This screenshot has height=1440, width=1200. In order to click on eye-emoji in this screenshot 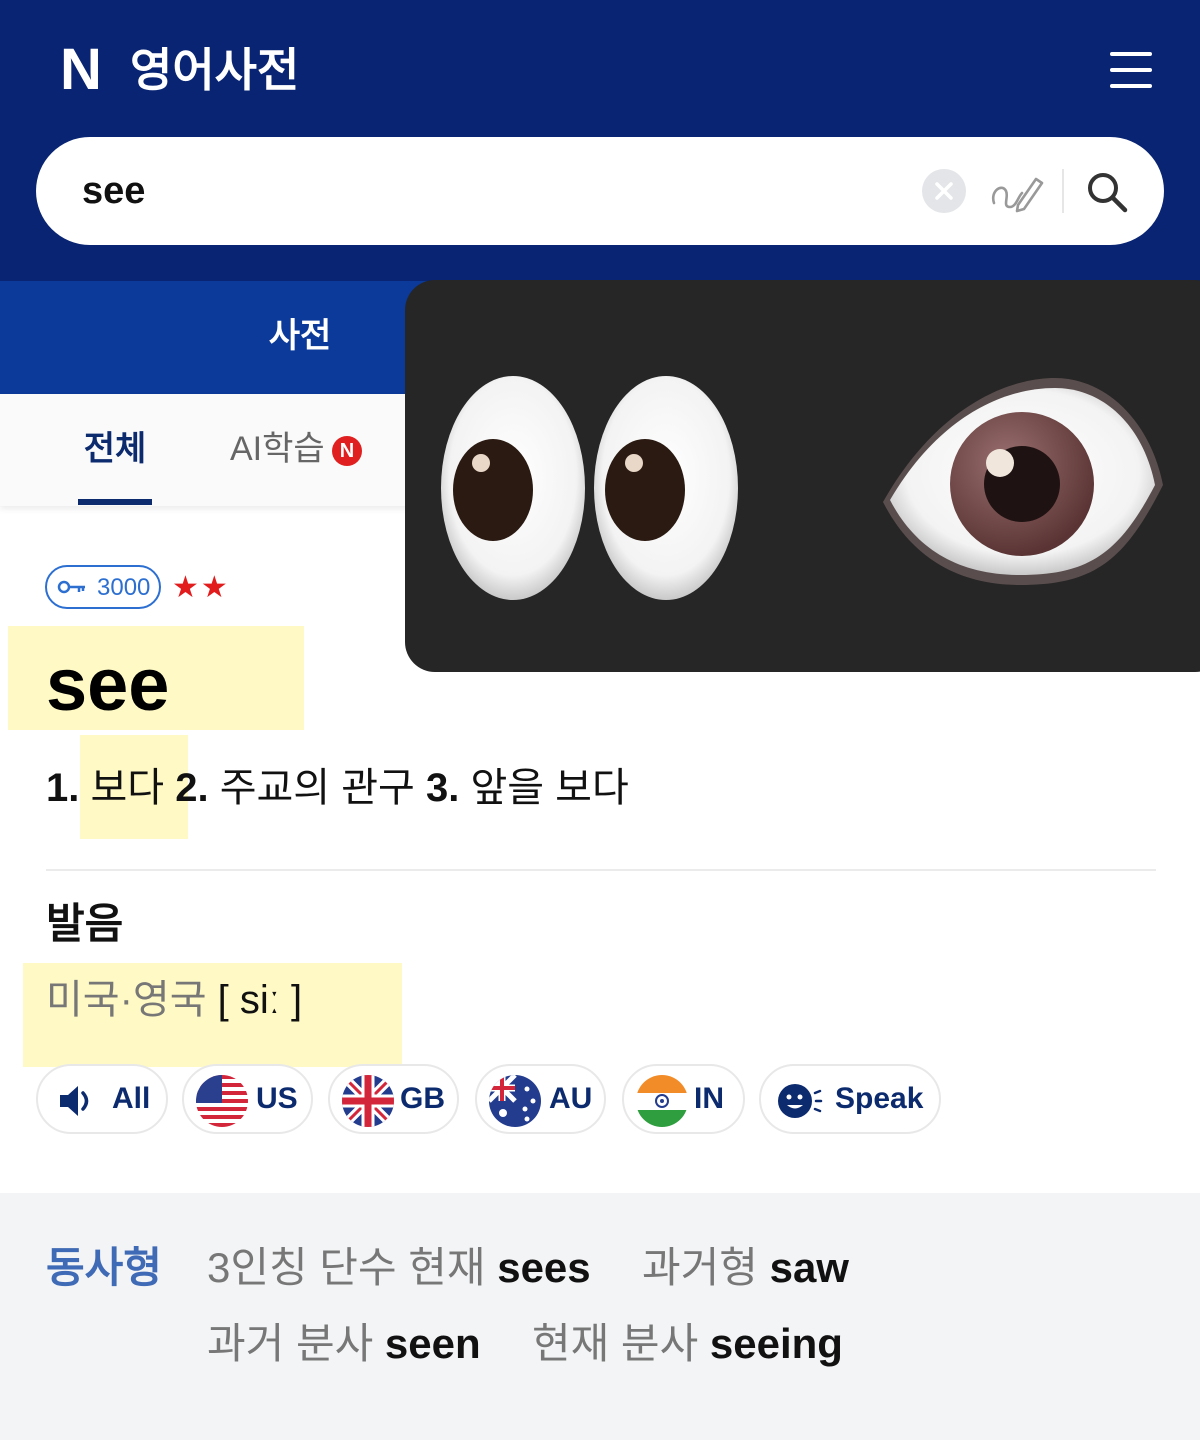, I will do `click(1023, 481)`.